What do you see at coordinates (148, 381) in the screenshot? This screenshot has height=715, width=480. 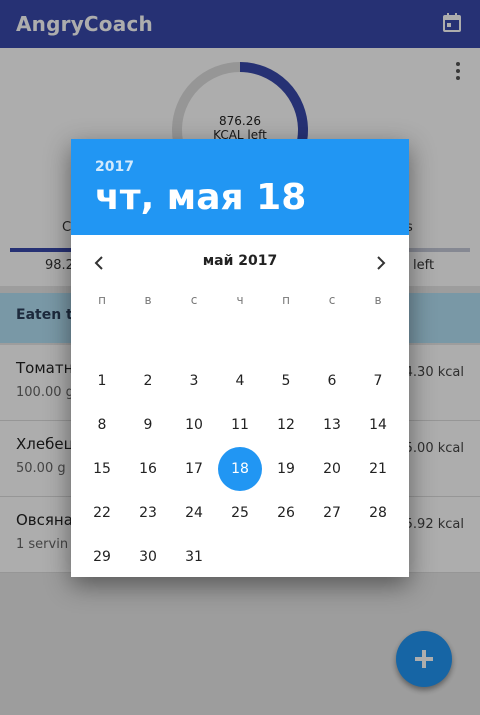 I see `day-cell: 2` at bounding box center [148, 381].